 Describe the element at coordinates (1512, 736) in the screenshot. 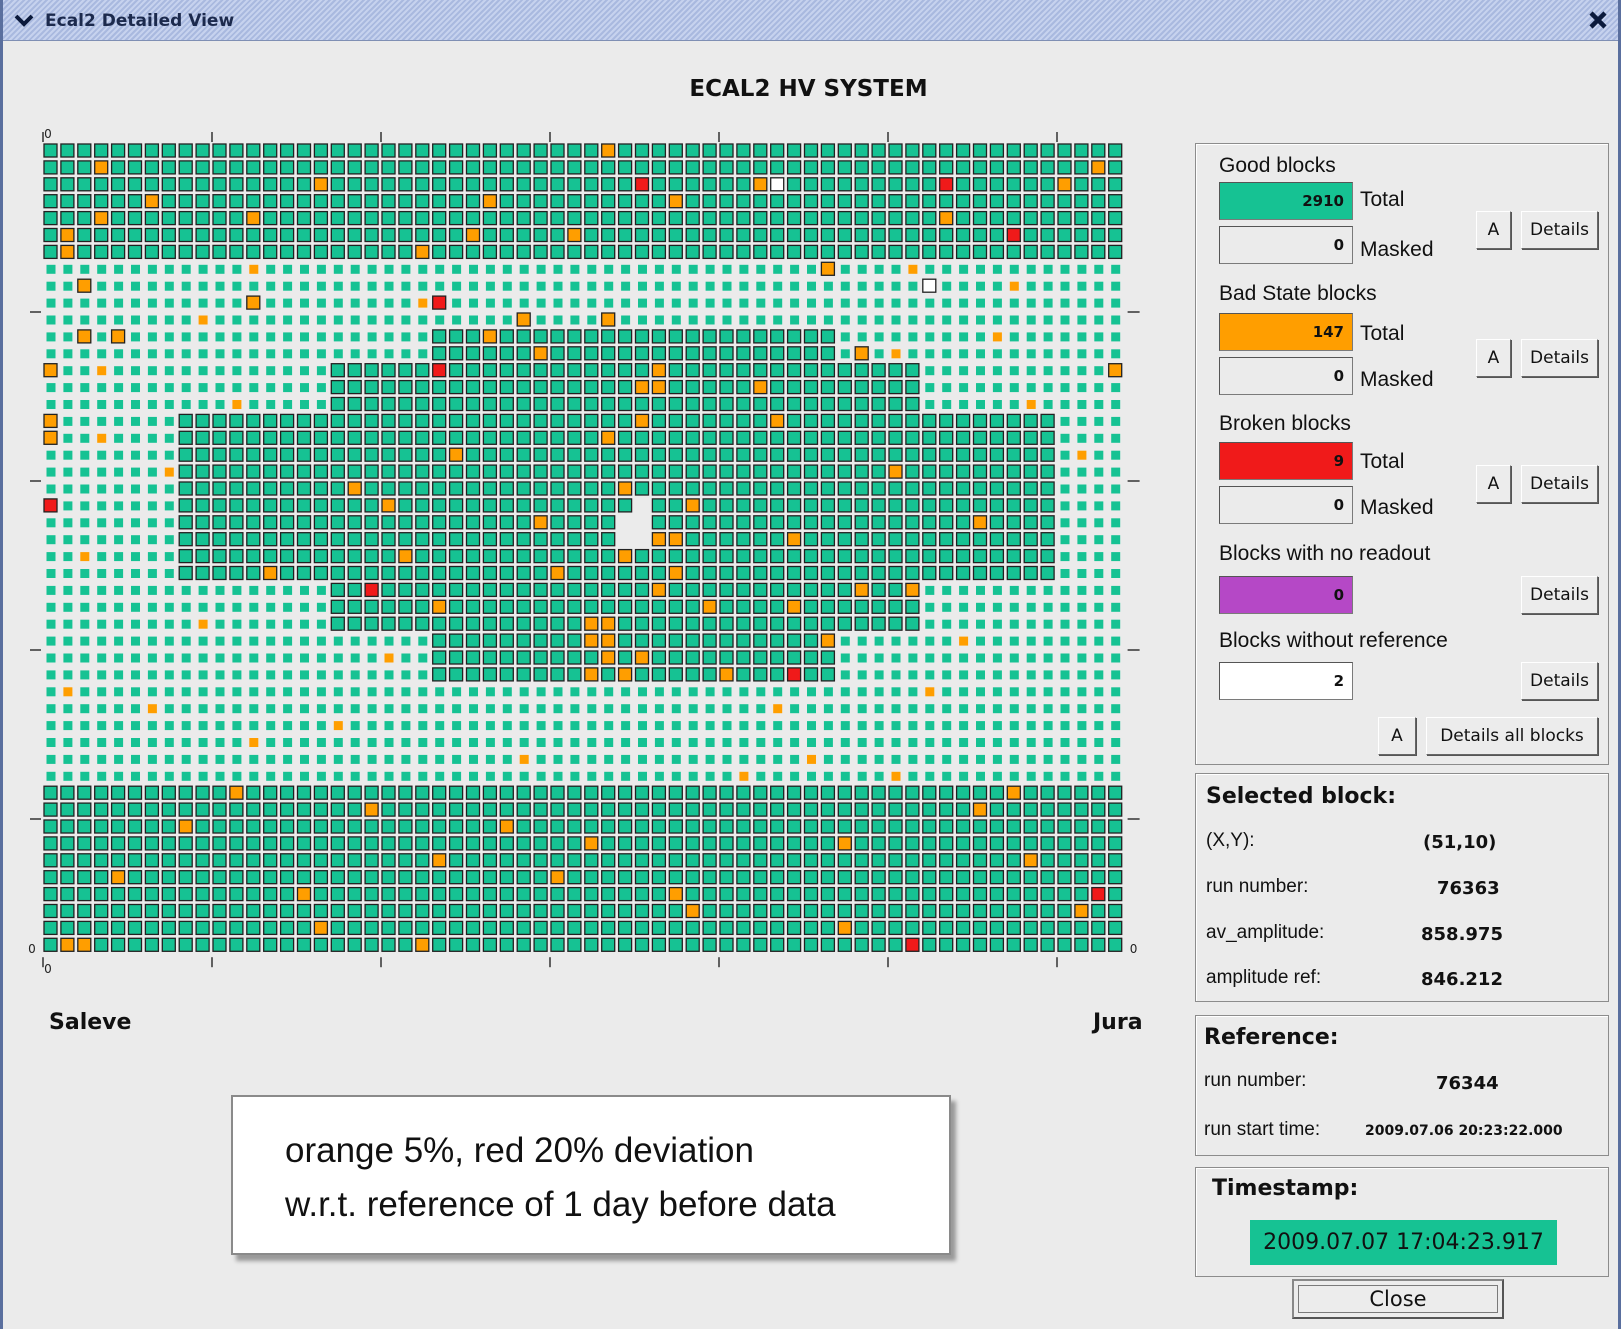

I see `details-all-blocks-button: Details all blocks` at that location.